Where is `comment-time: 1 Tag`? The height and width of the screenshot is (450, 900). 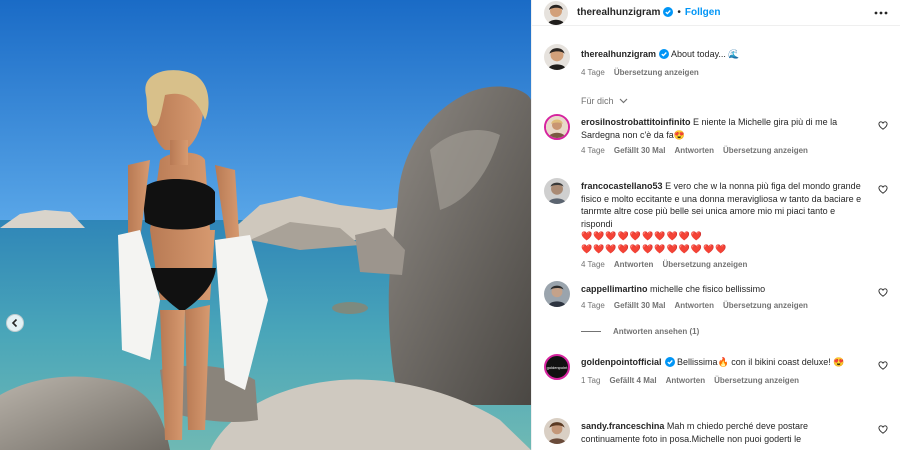
comment-time: 1 Tag is located at coordinates (590, 381).